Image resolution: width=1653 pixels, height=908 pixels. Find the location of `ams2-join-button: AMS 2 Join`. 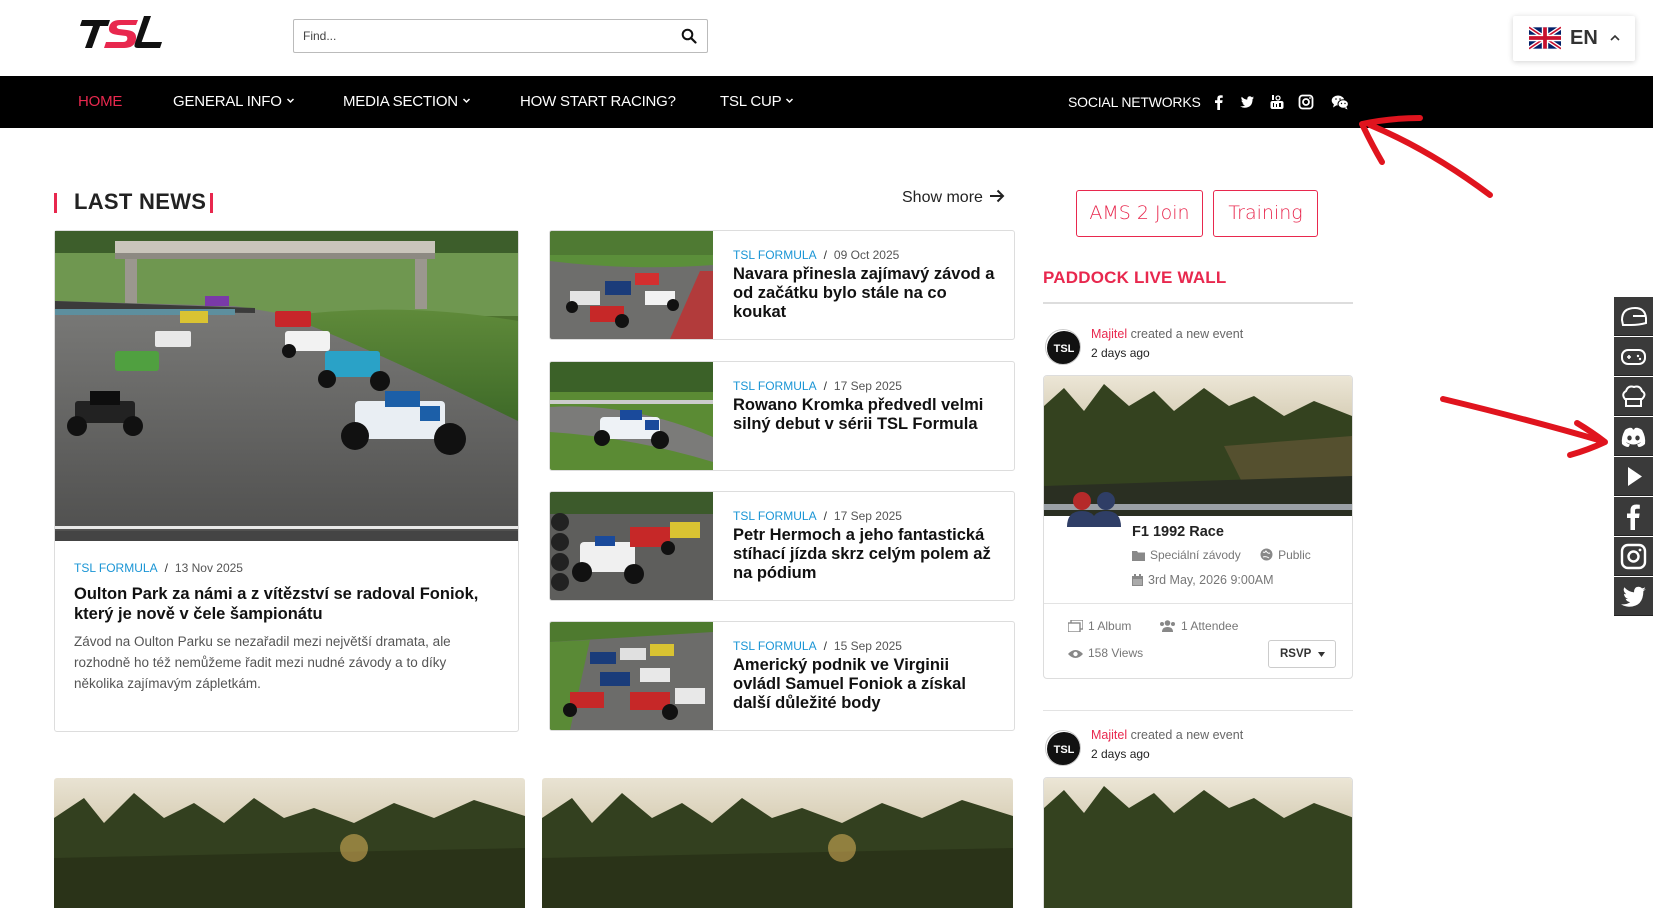

ams2-join-button: AMS 2 Join is located at coordinates (1139, 213).